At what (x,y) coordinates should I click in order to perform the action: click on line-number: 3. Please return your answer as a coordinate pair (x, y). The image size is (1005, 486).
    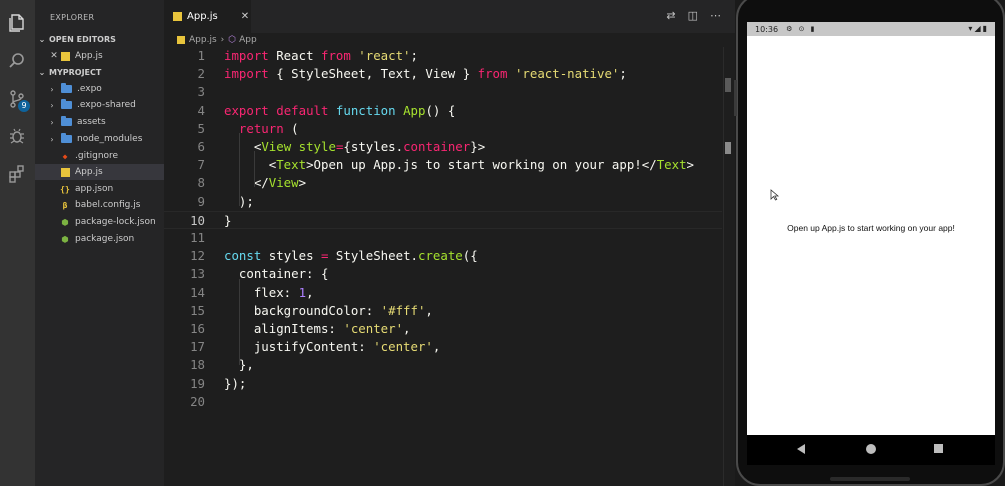
    Looking at the image, I should click on (201, 92).